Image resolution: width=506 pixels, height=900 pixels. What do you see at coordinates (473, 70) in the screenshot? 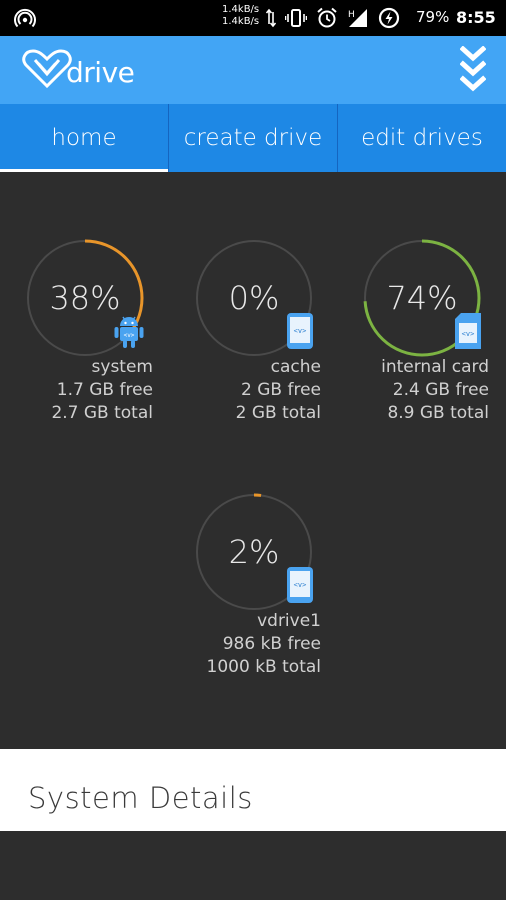
I see `chevrons-down-menu-icon` at bounding box center [473, 70].